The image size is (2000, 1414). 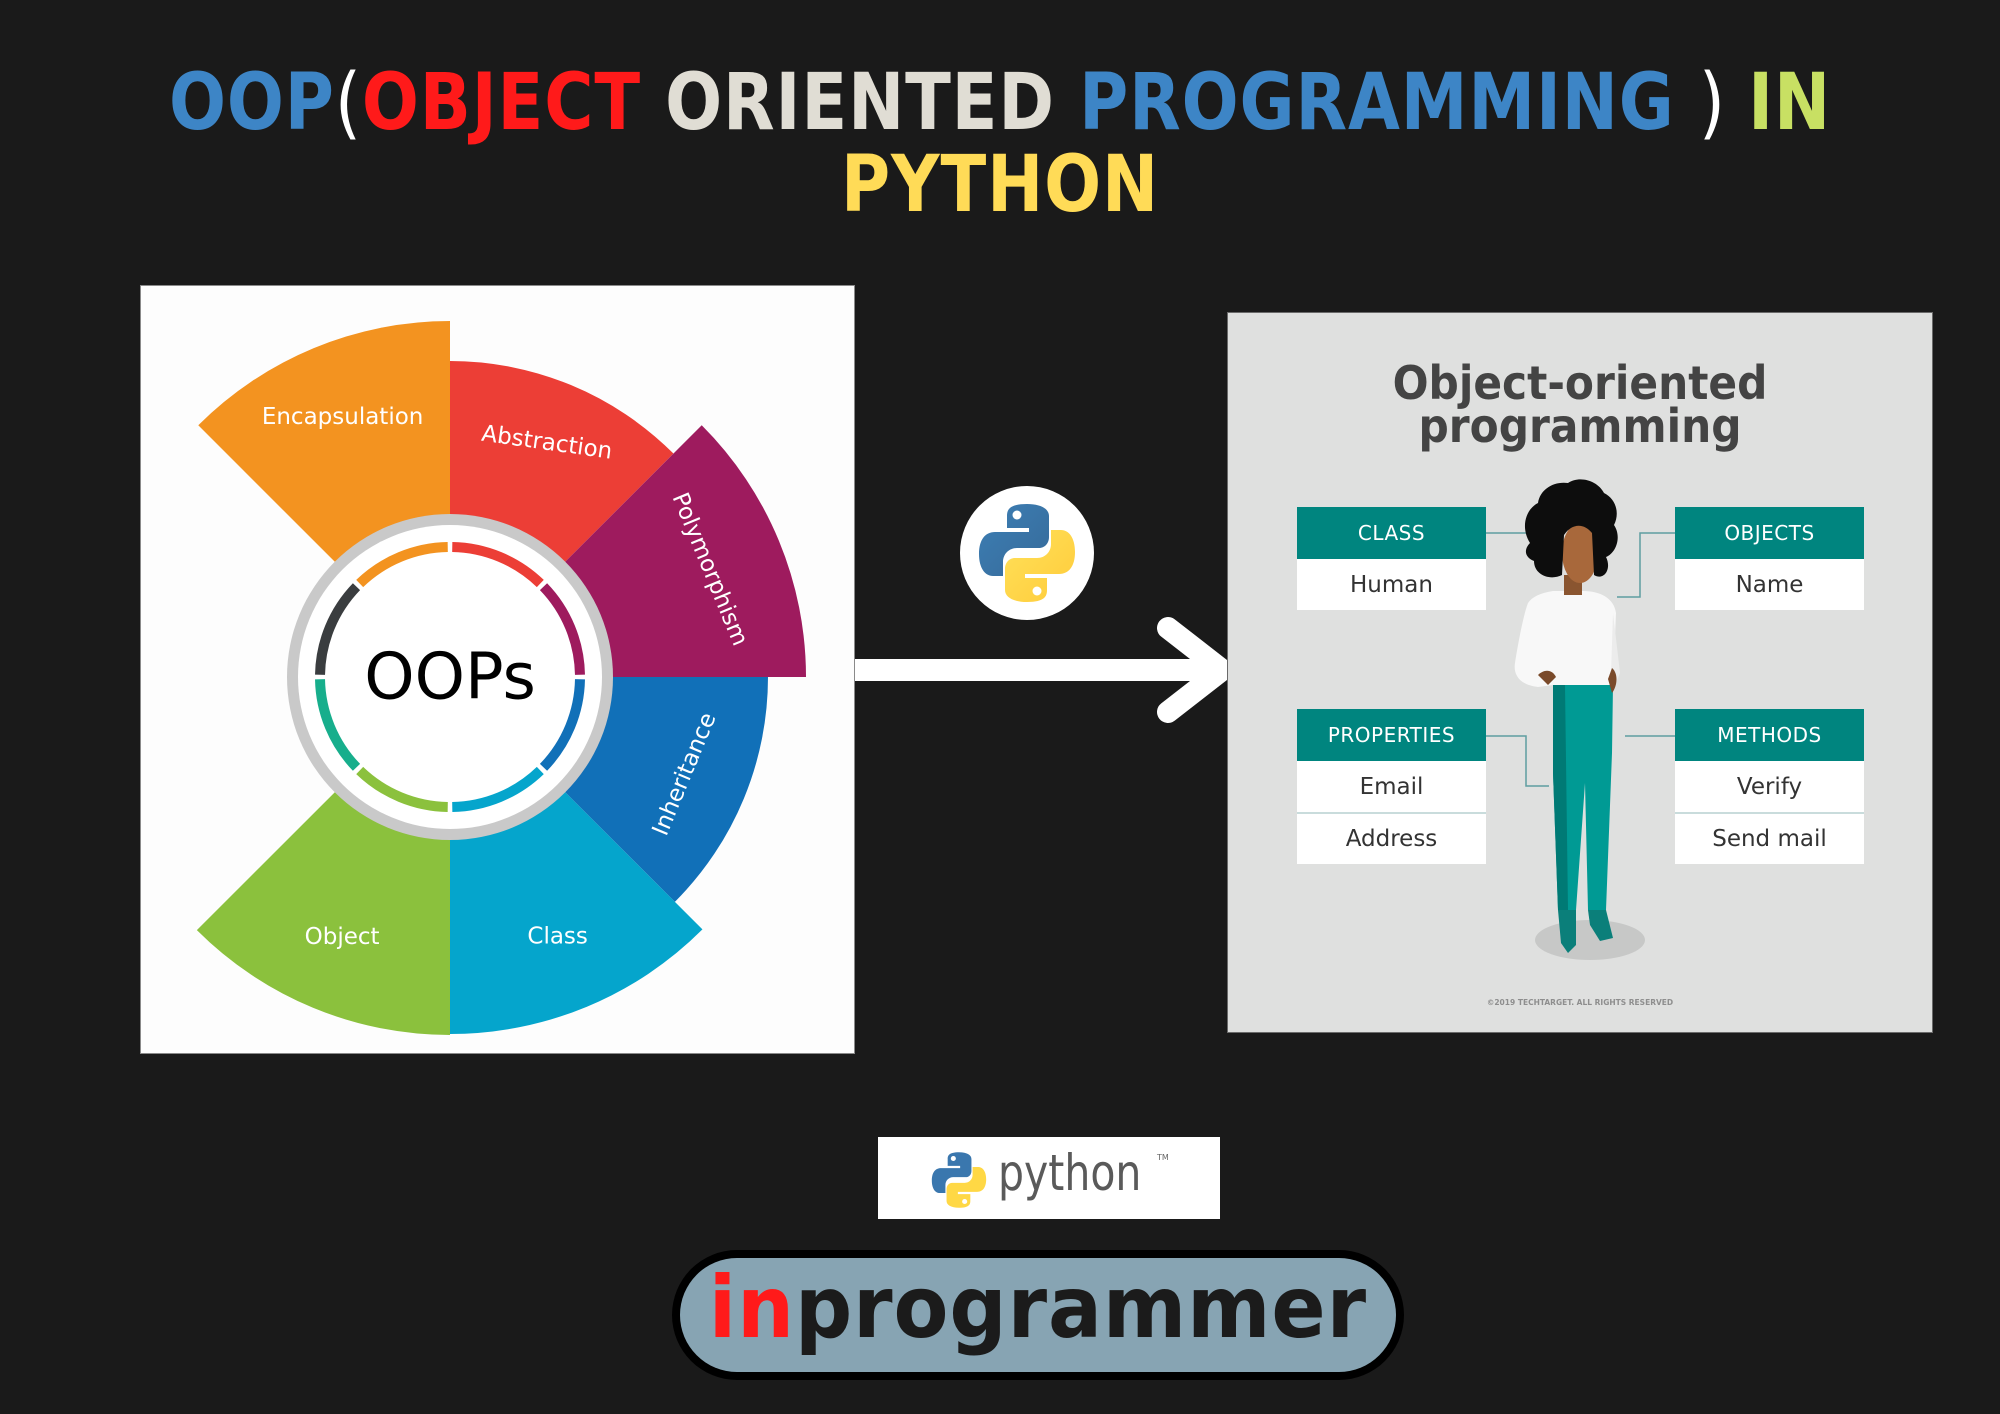 What do you see at coordinates (252, 103) in the screenshot?
I see `headline-segment: OOP` at bounding box center [252, 103].